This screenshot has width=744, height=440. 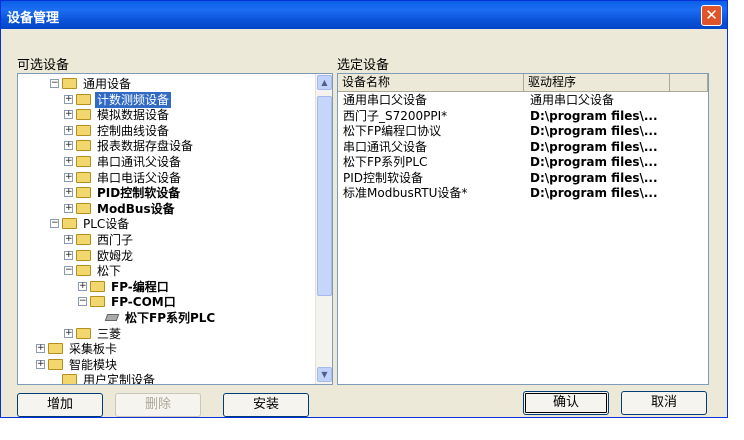 I want to click on tree-item: − 松下, so click(x=198, y=271).